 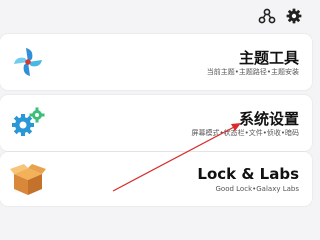 I want to click on pinwheel-icon, so click(x=28, y=62).